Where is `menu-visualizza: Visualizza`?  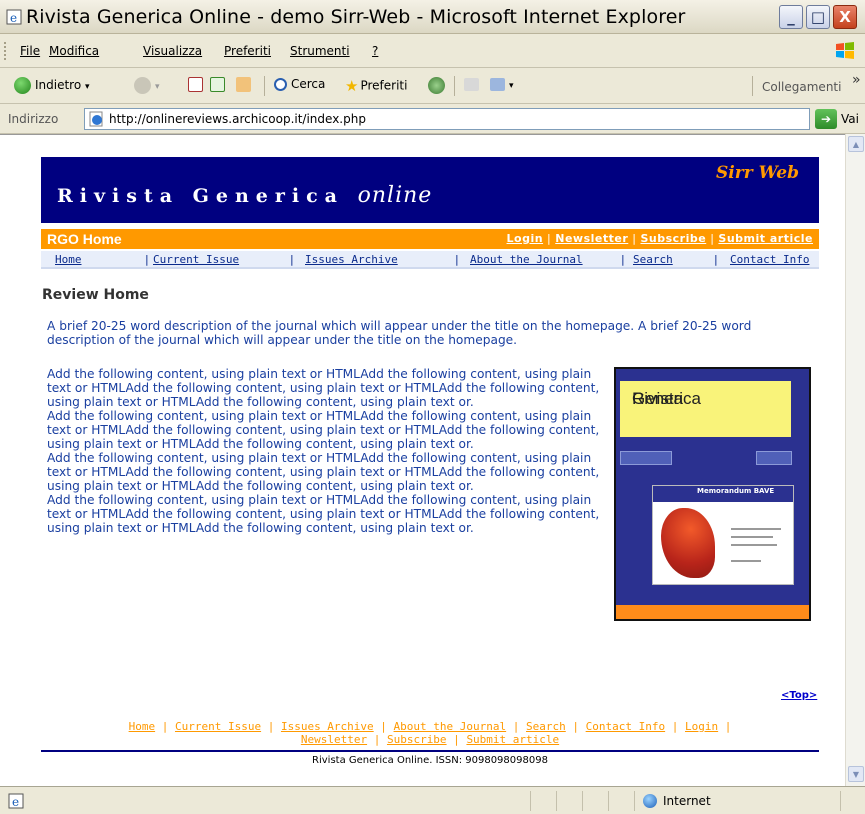
menu-visualizza: Visualizza is located at coordinates (172, 51).